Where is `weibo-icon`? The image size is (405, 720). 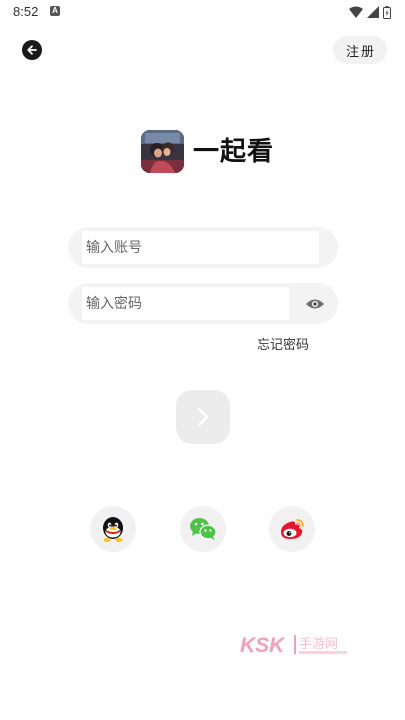 weibo-icon is located at coordinates (292, 529).